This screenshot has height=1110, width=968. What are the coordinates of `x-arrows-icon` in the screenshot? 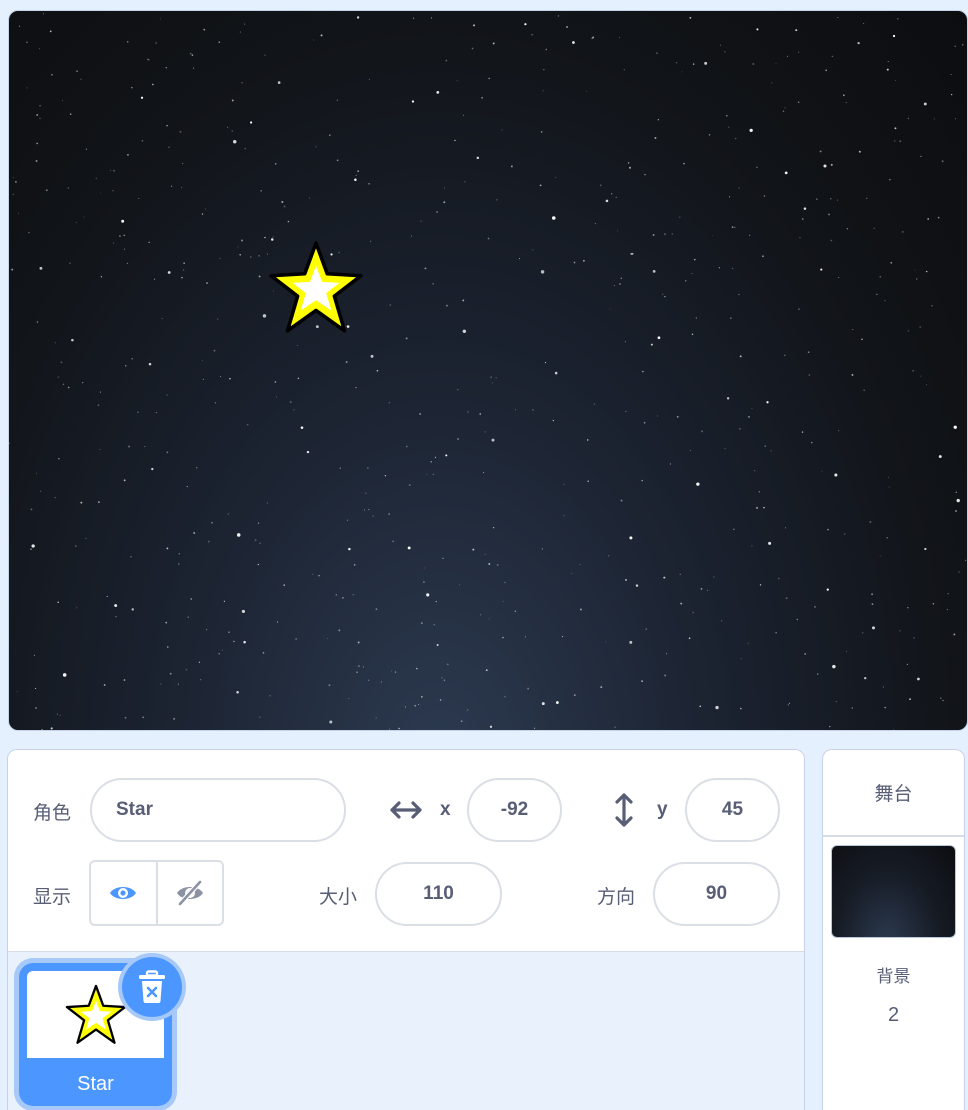 It's located at (406, 810).